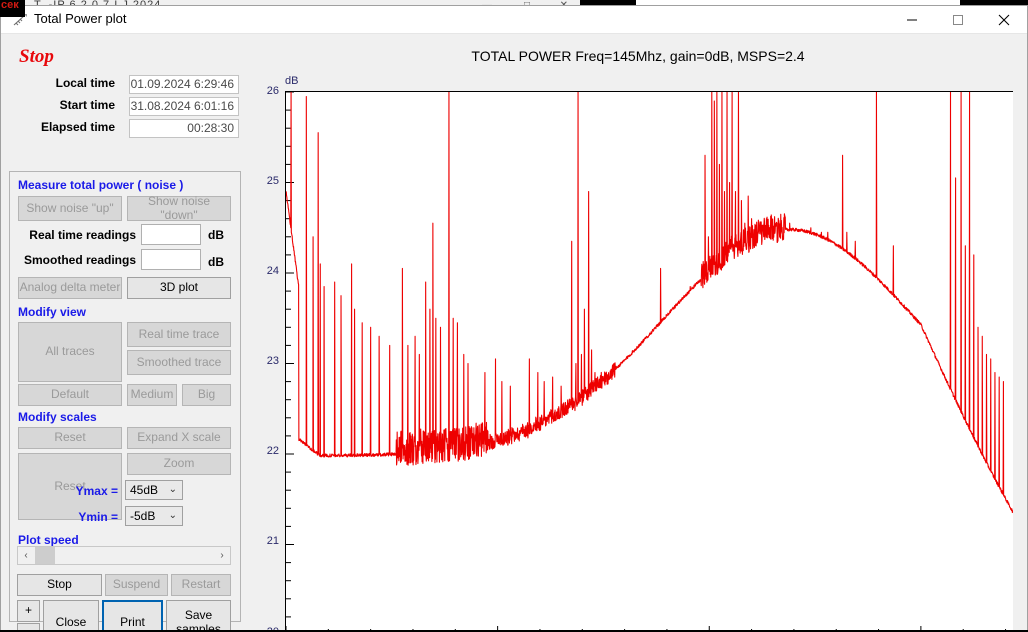  I want to click on reset-scale-button: Reset, so click(70, 438).